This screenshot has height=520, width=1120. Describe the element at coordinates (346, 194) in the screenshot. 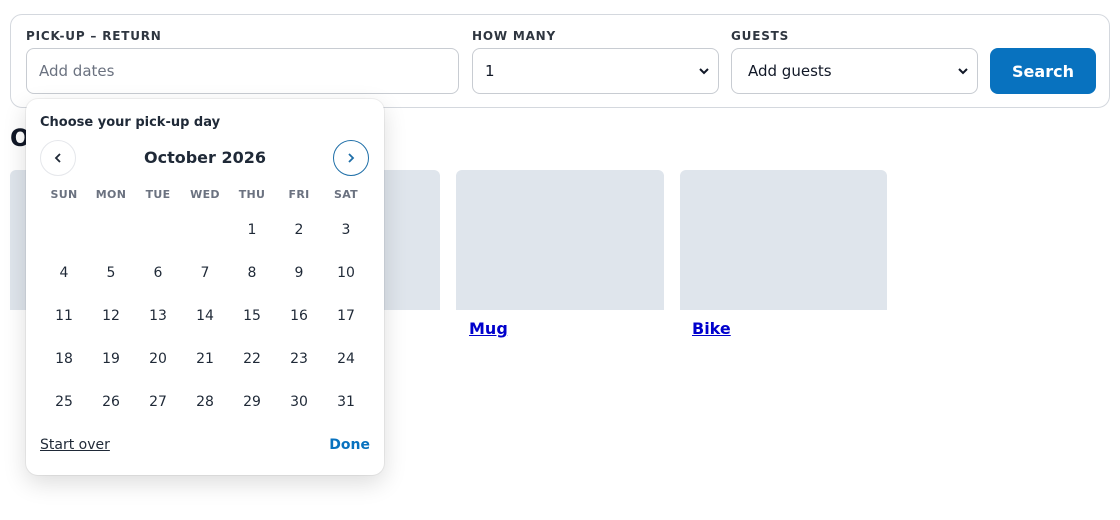

I see `weekday-label: SAT` at that location.